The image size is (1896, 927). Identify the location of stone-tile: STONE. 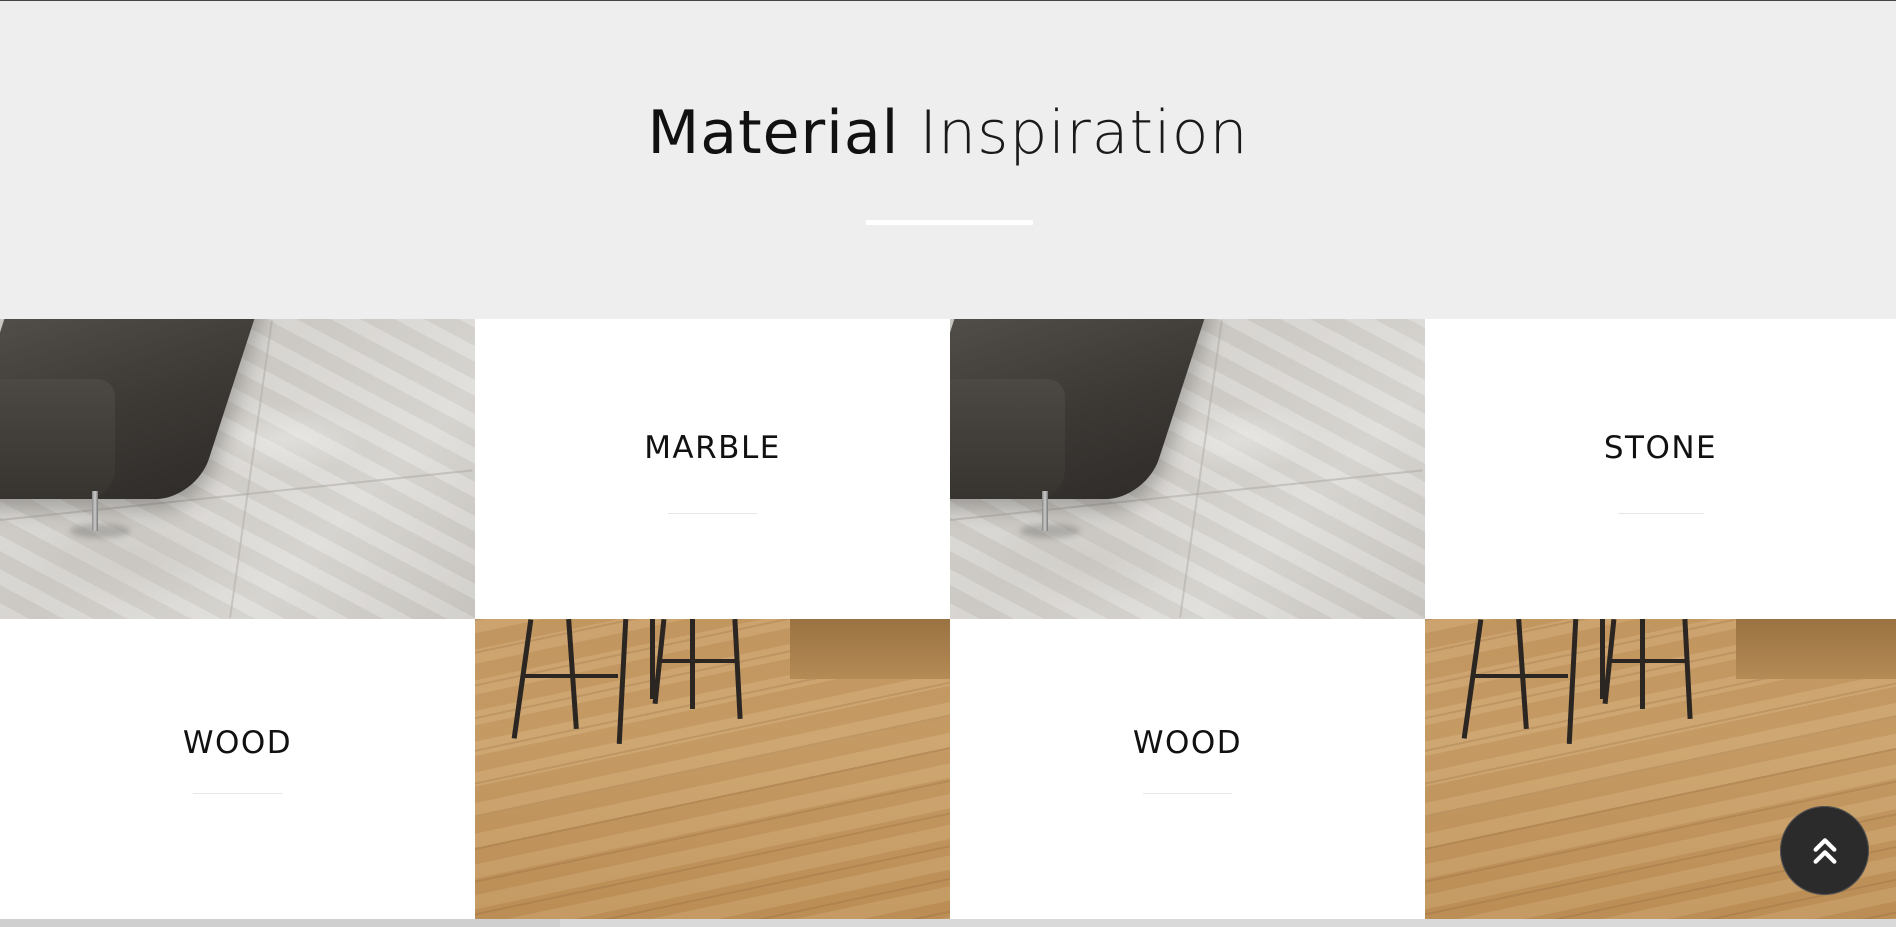
(1660, 469).